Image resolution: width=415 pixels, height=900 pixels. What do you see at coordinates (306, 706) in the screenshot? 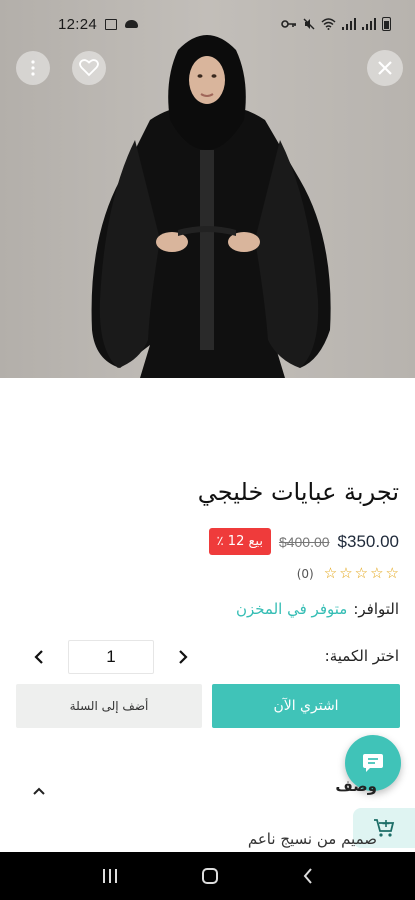
I see `buy-now-button: اشتري الآن` at bounding box center [306, 706].